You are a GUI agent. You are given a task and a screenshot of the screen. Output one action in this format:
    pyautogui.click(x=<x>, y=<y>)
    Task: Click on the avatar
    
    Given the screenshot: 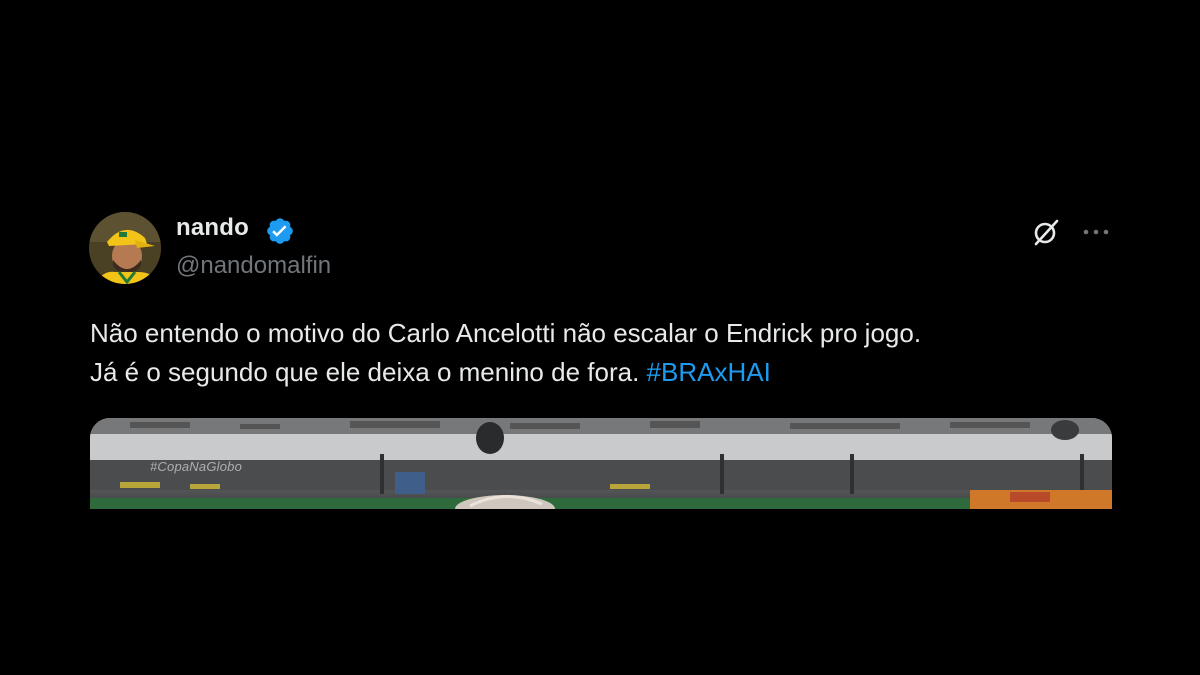 What is the action you would take?
    pyautogui.click(x=125, y=248)
    